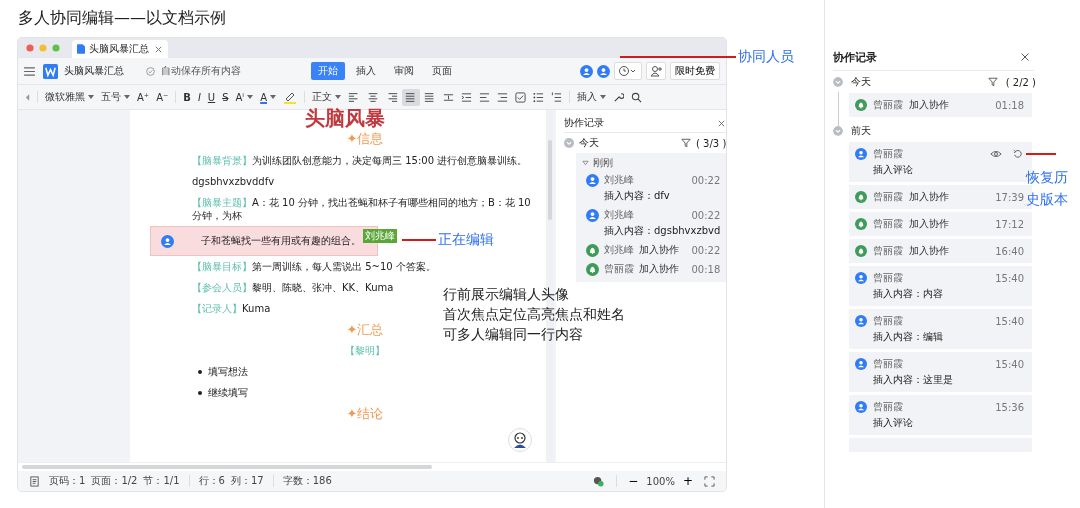  What do you see at coordinates (225, 97) in the screenshot?
I see `format-button: S` at bounding box center [225, 97].